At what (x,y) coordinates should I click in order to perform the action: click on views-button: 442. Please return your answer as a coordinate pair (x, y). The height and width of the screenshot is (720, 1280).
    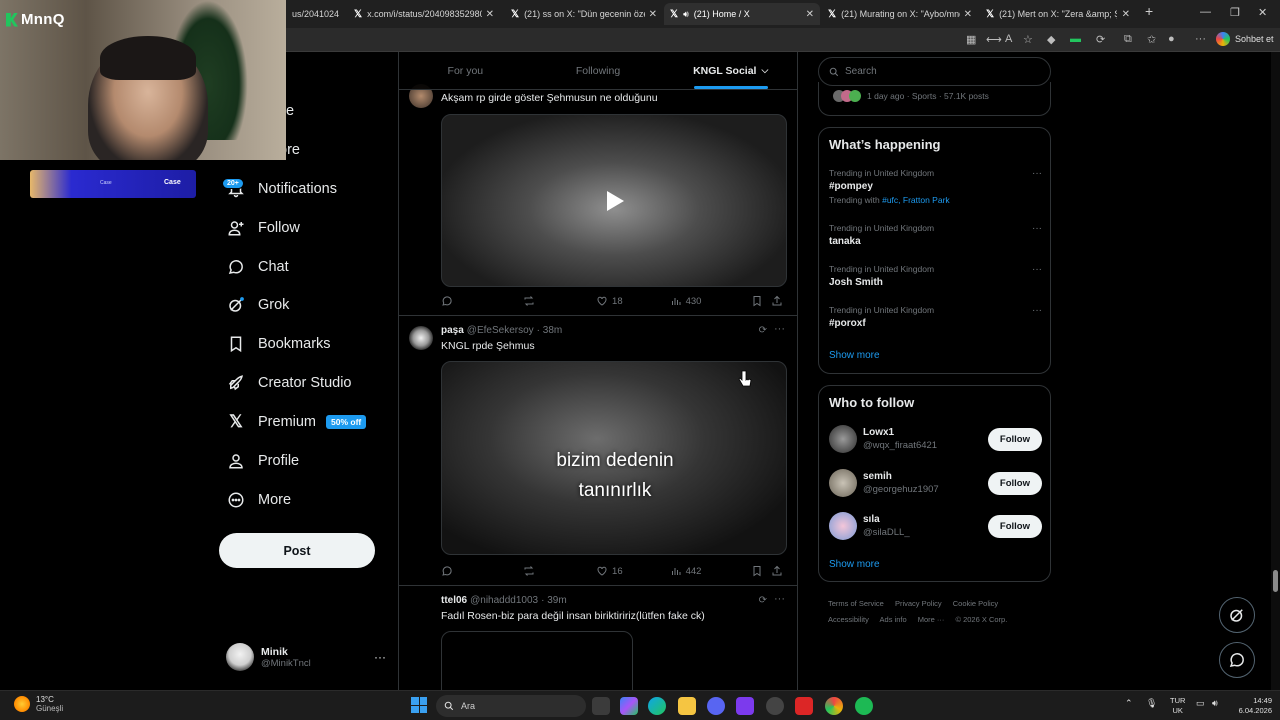
    Looking at the image, I should click on (711, 571).